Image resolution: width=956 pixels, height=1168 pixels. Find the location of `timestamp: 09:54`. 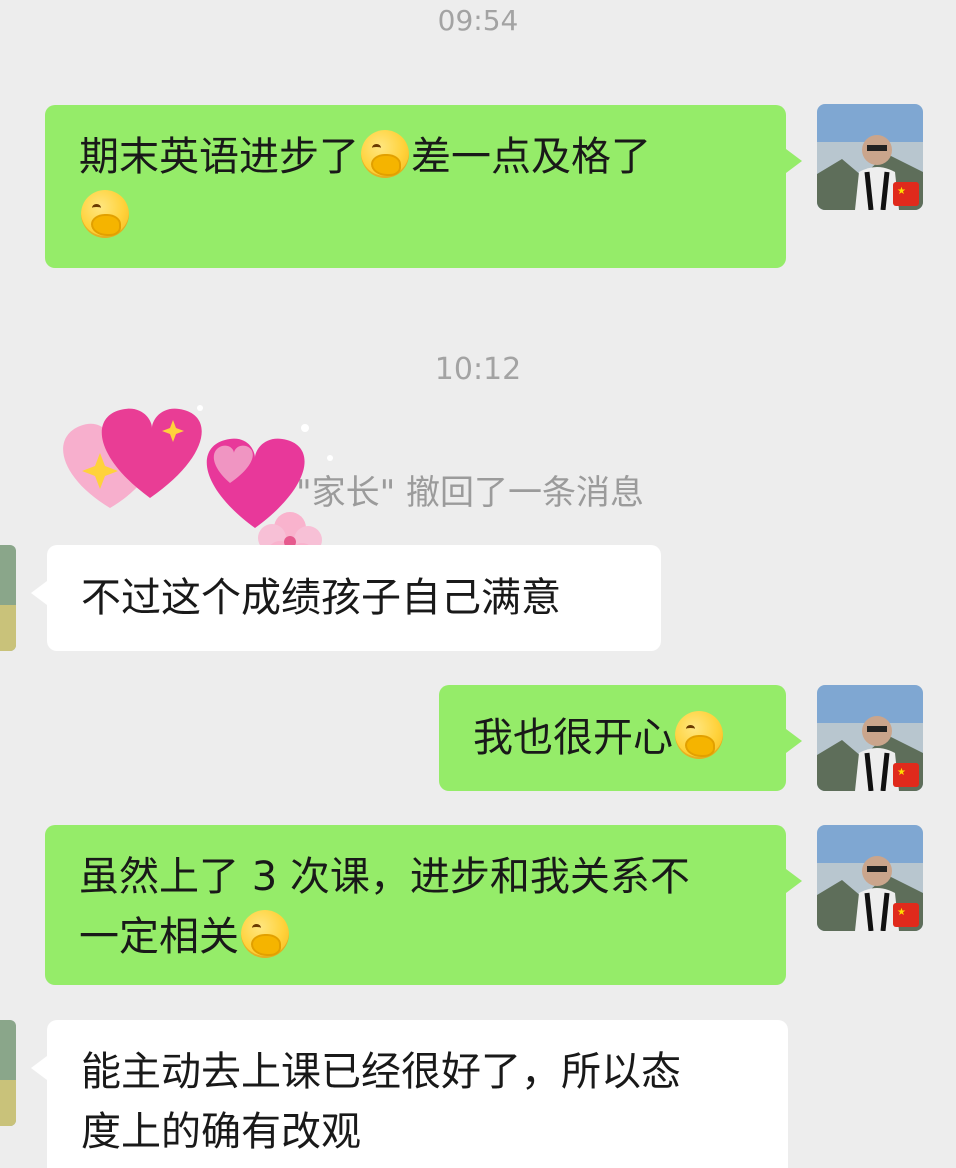

timestamp: 09:54 is located at coordinates (478, 20).